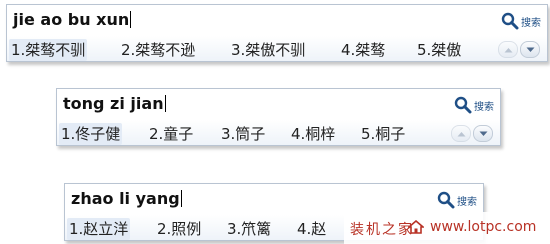 This screenshot has height=244, width=550. Describe the element at coordinates (278, 132) in the screenshot. I see `candidate-bar: 1.佟子健 2.童子 3.筒子 4.桐梓 5.桐子` at that location.